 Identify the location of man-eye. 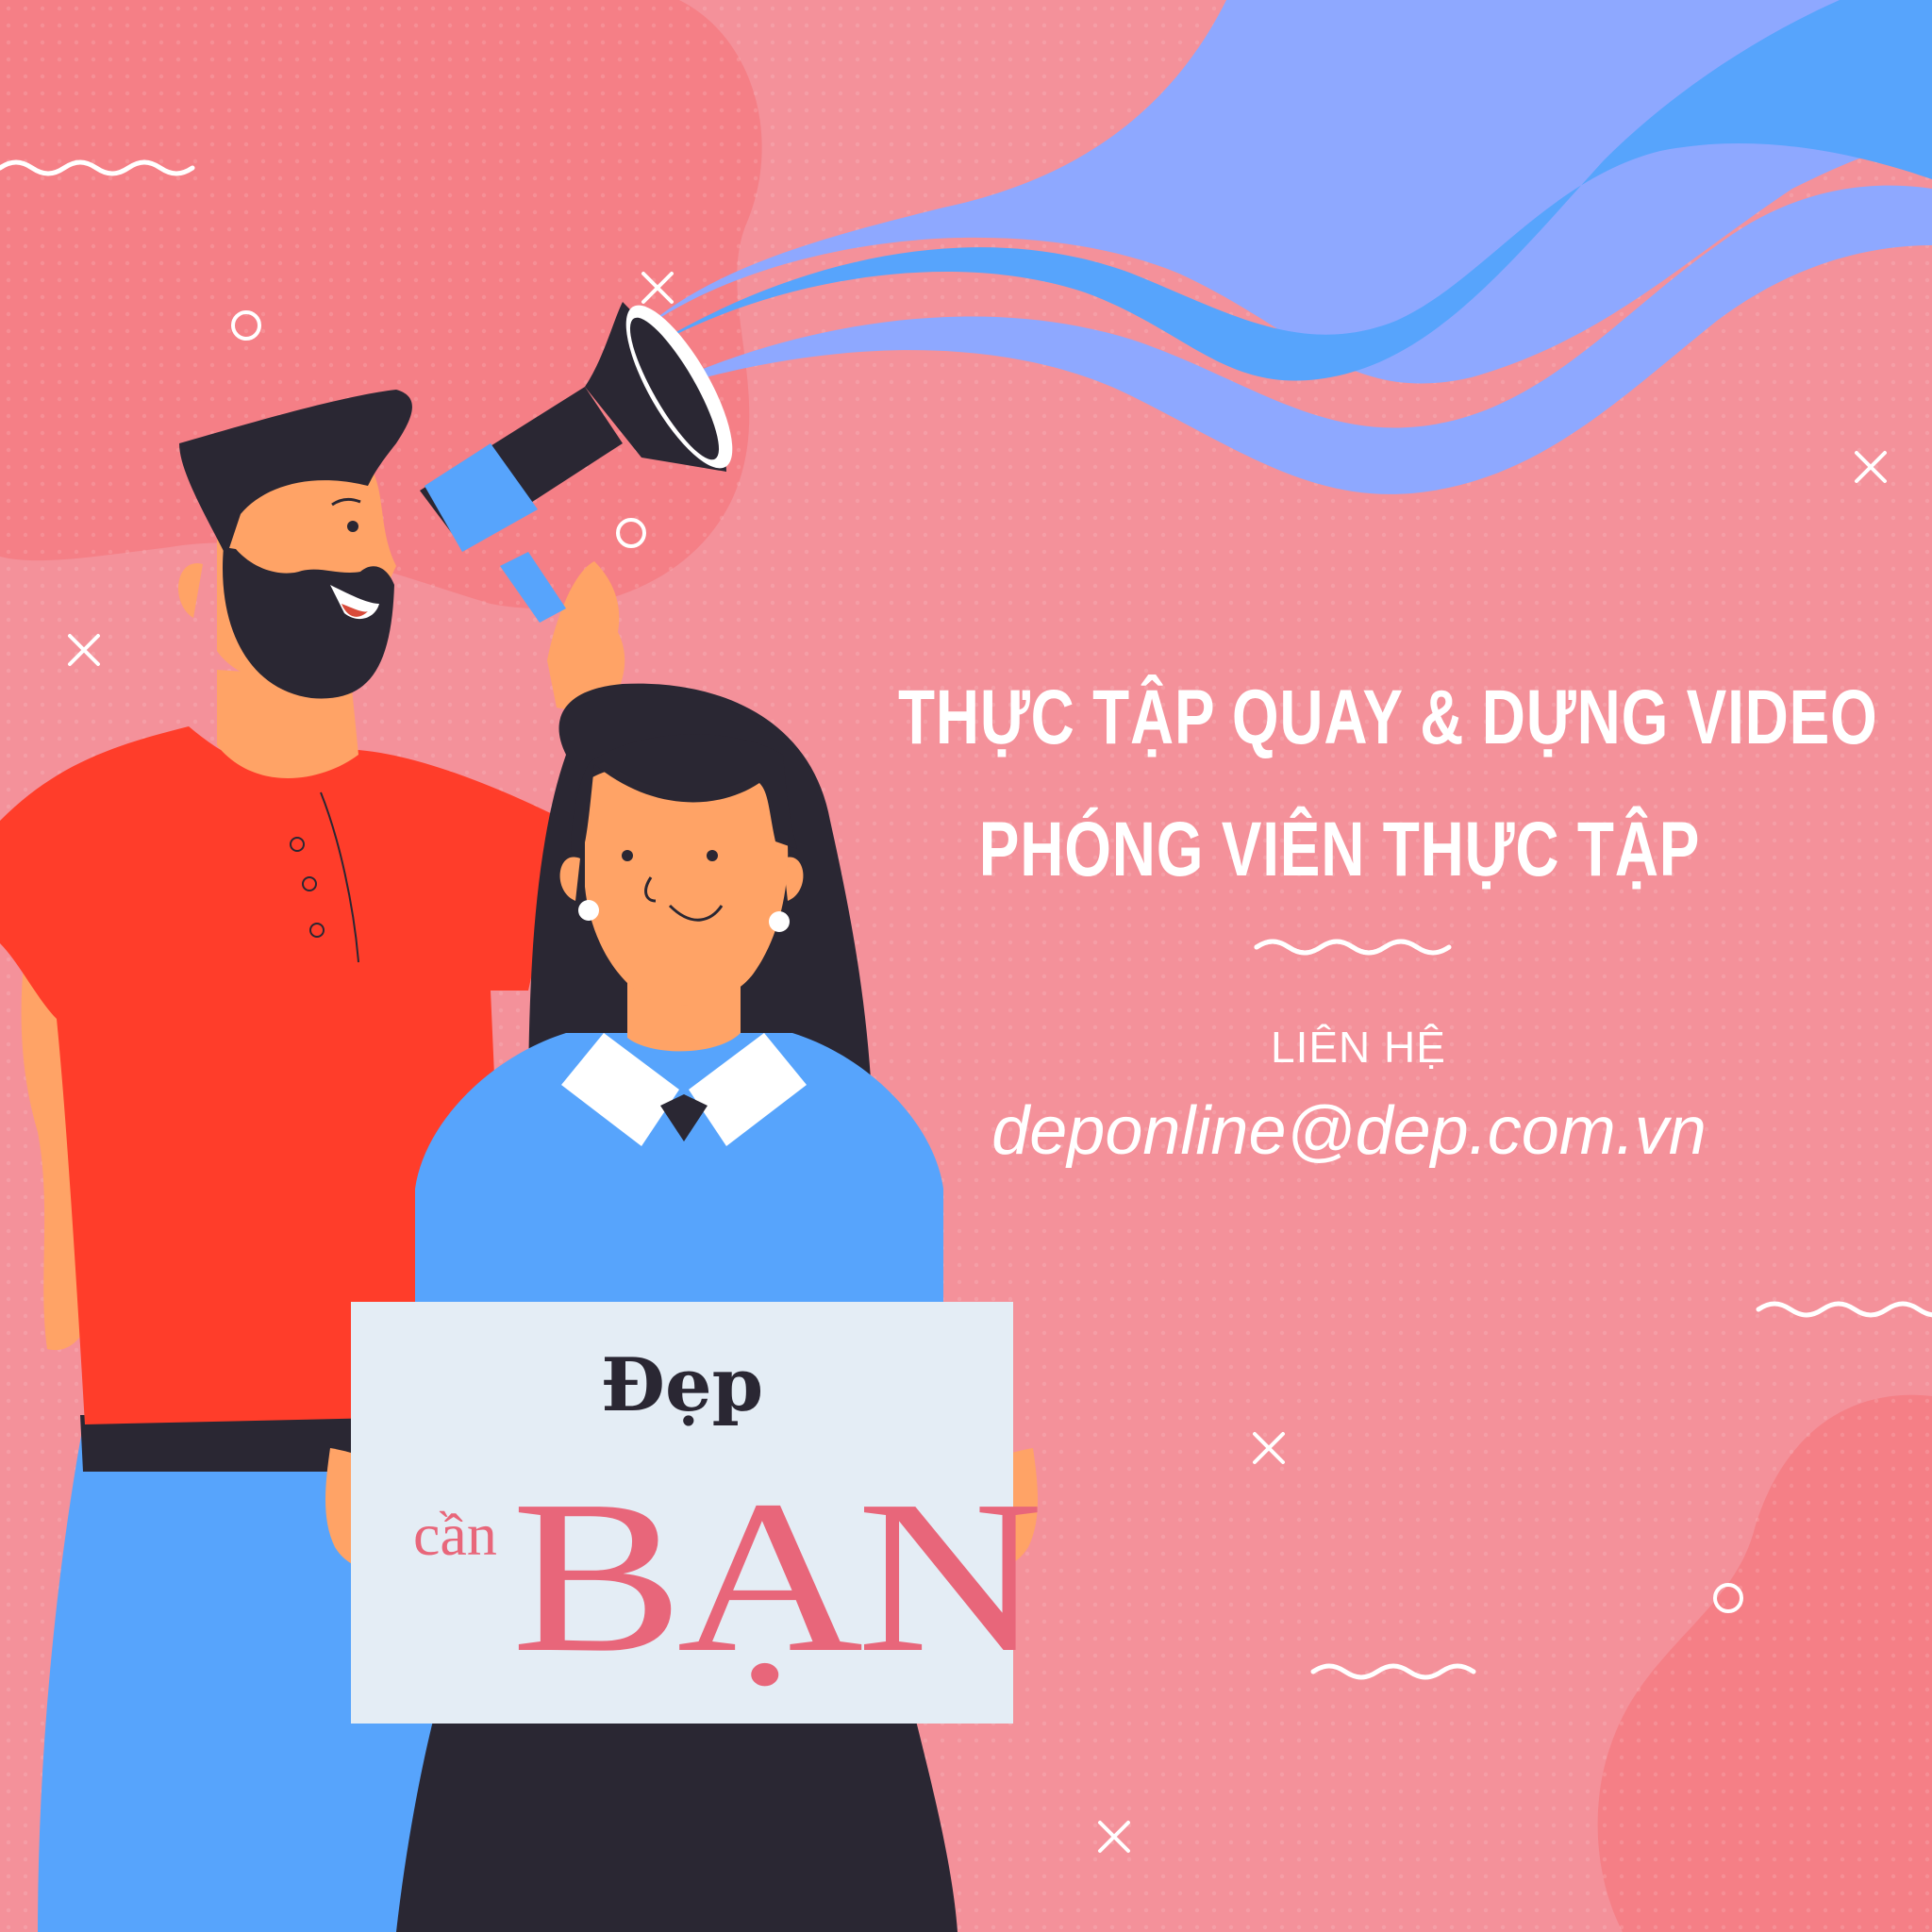
(353, 526).